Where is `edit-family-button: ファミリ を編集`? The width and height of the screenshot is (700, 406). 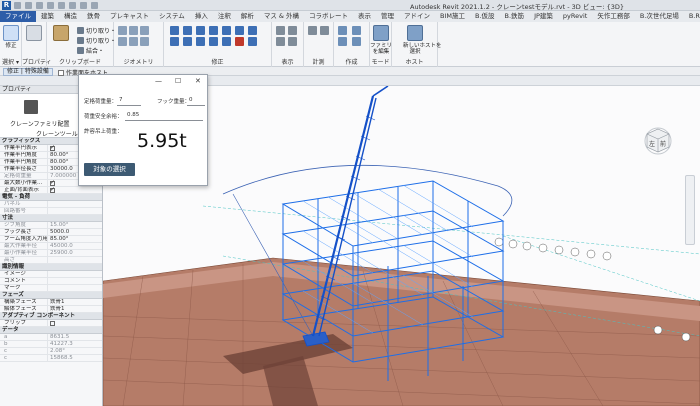 edit-family-button: ファミリ を編集 is located at coordinates (381, 40).